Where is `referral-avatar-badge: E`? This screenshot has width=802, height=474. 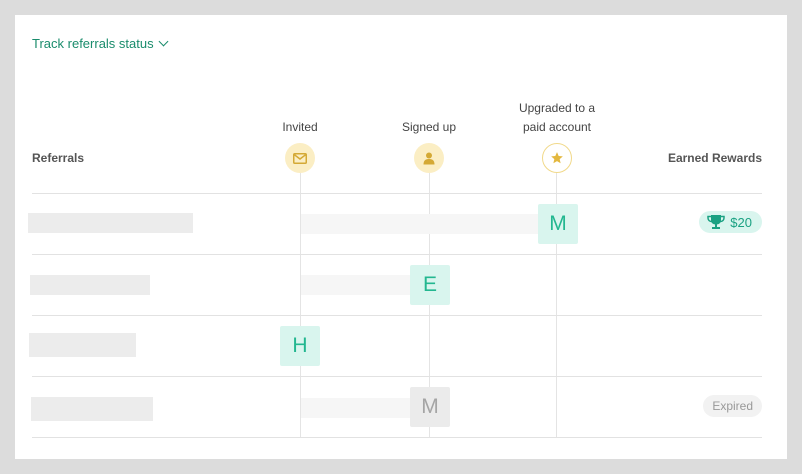 referral-avatar-badge: E is located at coordinates (430, 285).